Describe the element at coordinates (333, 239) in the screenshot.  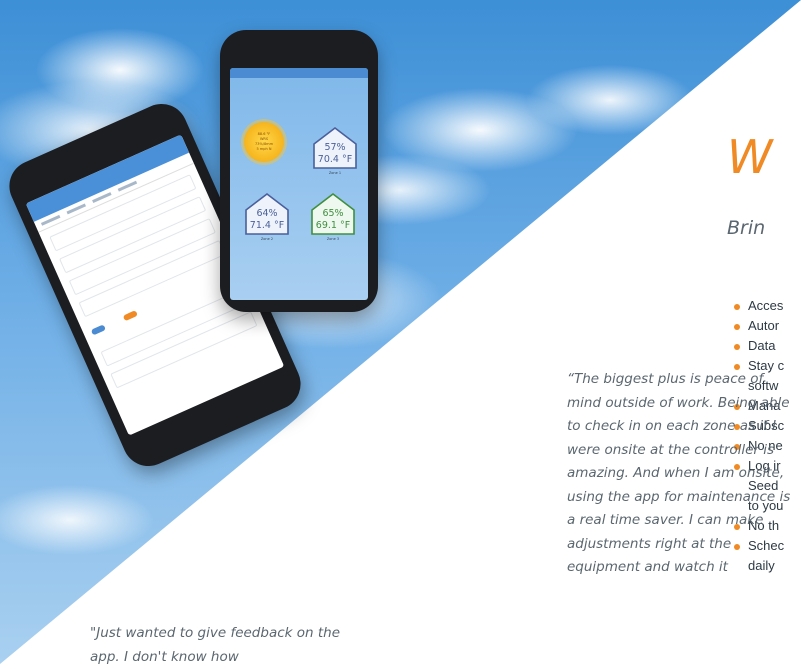
I see `zone-name: Zone 3` at that location.